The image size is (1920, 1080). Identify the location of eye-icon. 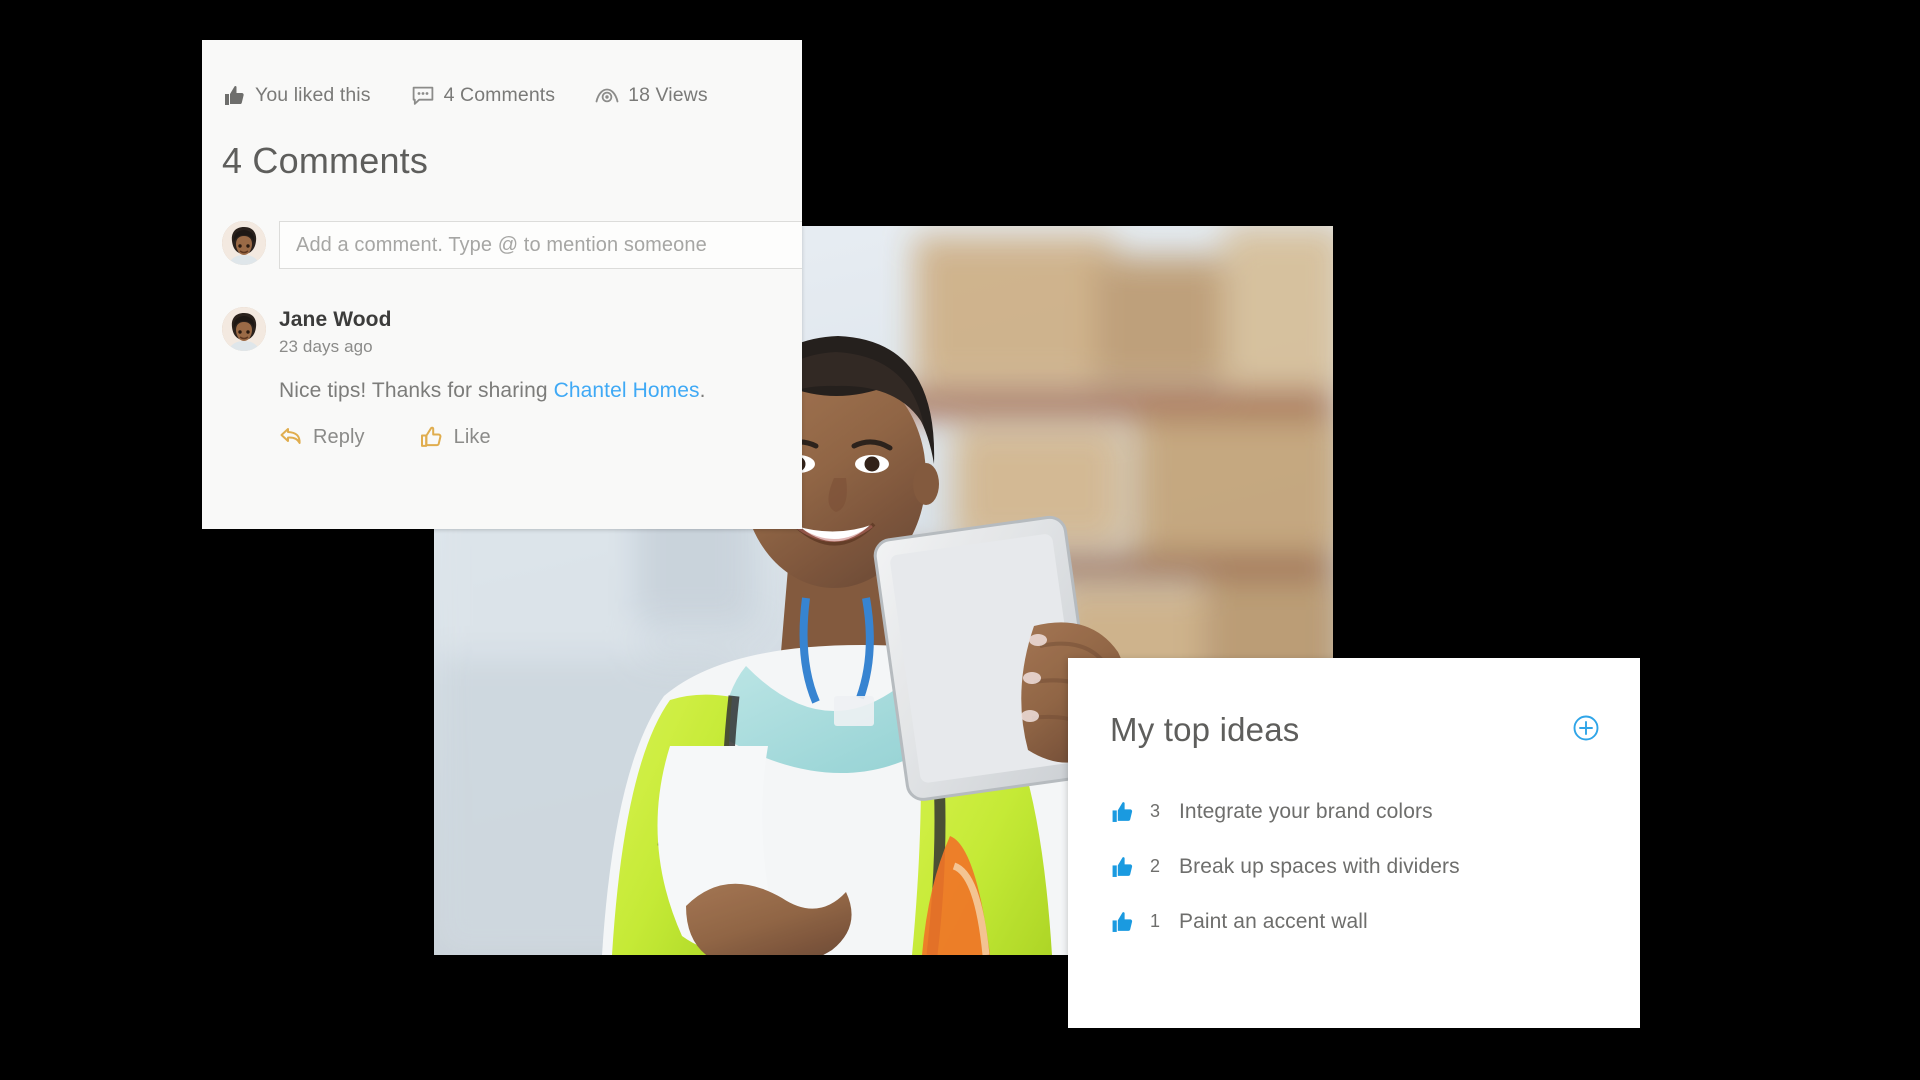
(607, 96).